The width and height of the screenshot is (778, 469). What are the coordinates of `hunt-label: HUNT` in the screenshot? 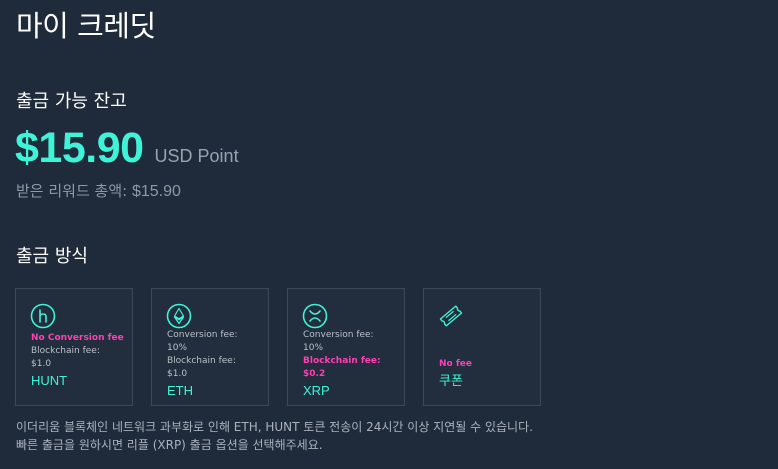 It's located at (49, 380).